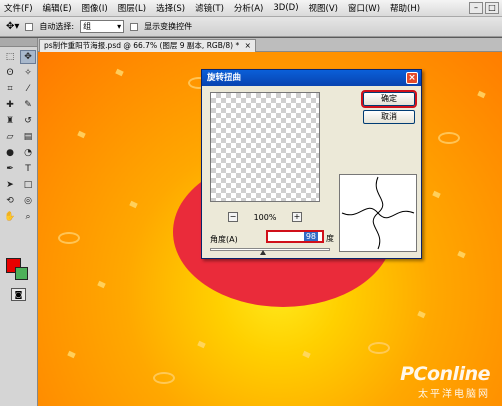 This screenshot has height=406, width=502. What do you see at coordinates (10, 89) in the screenshot?
I see `crop-icon: ⌗` at bounding box center [10, 89].